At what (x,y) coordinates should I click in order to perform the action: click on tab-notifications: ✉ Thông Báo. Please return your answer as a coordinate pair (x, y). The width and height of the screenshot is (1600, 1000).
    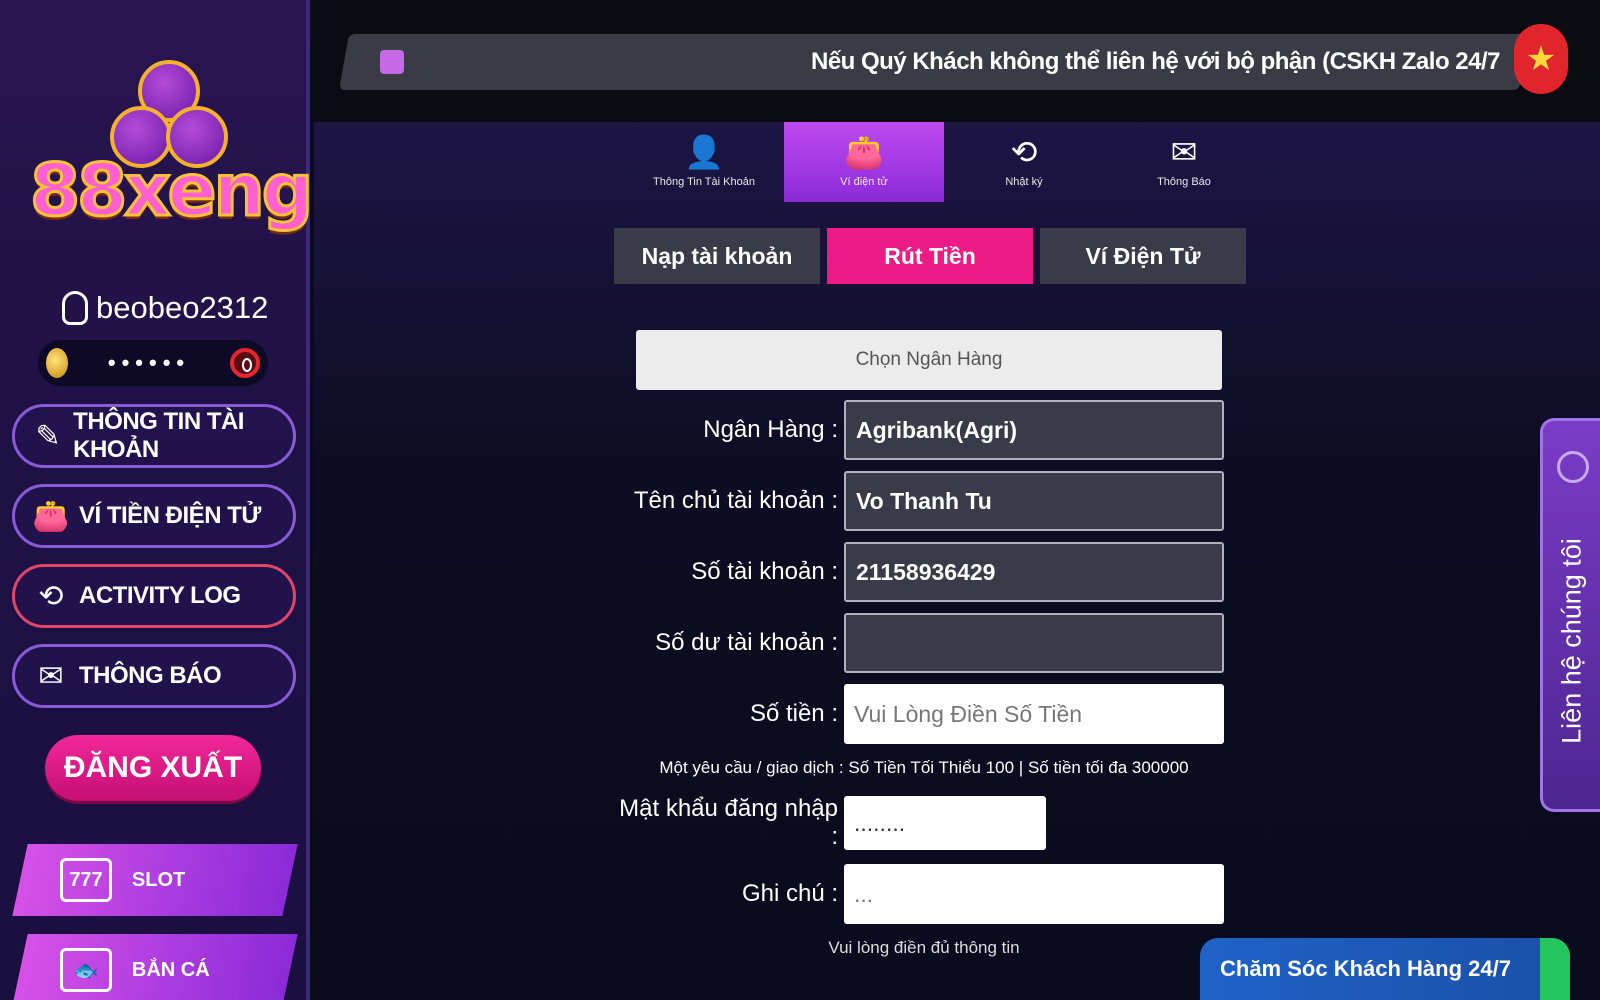
    Looking at the image, I should click on (1184, 162).